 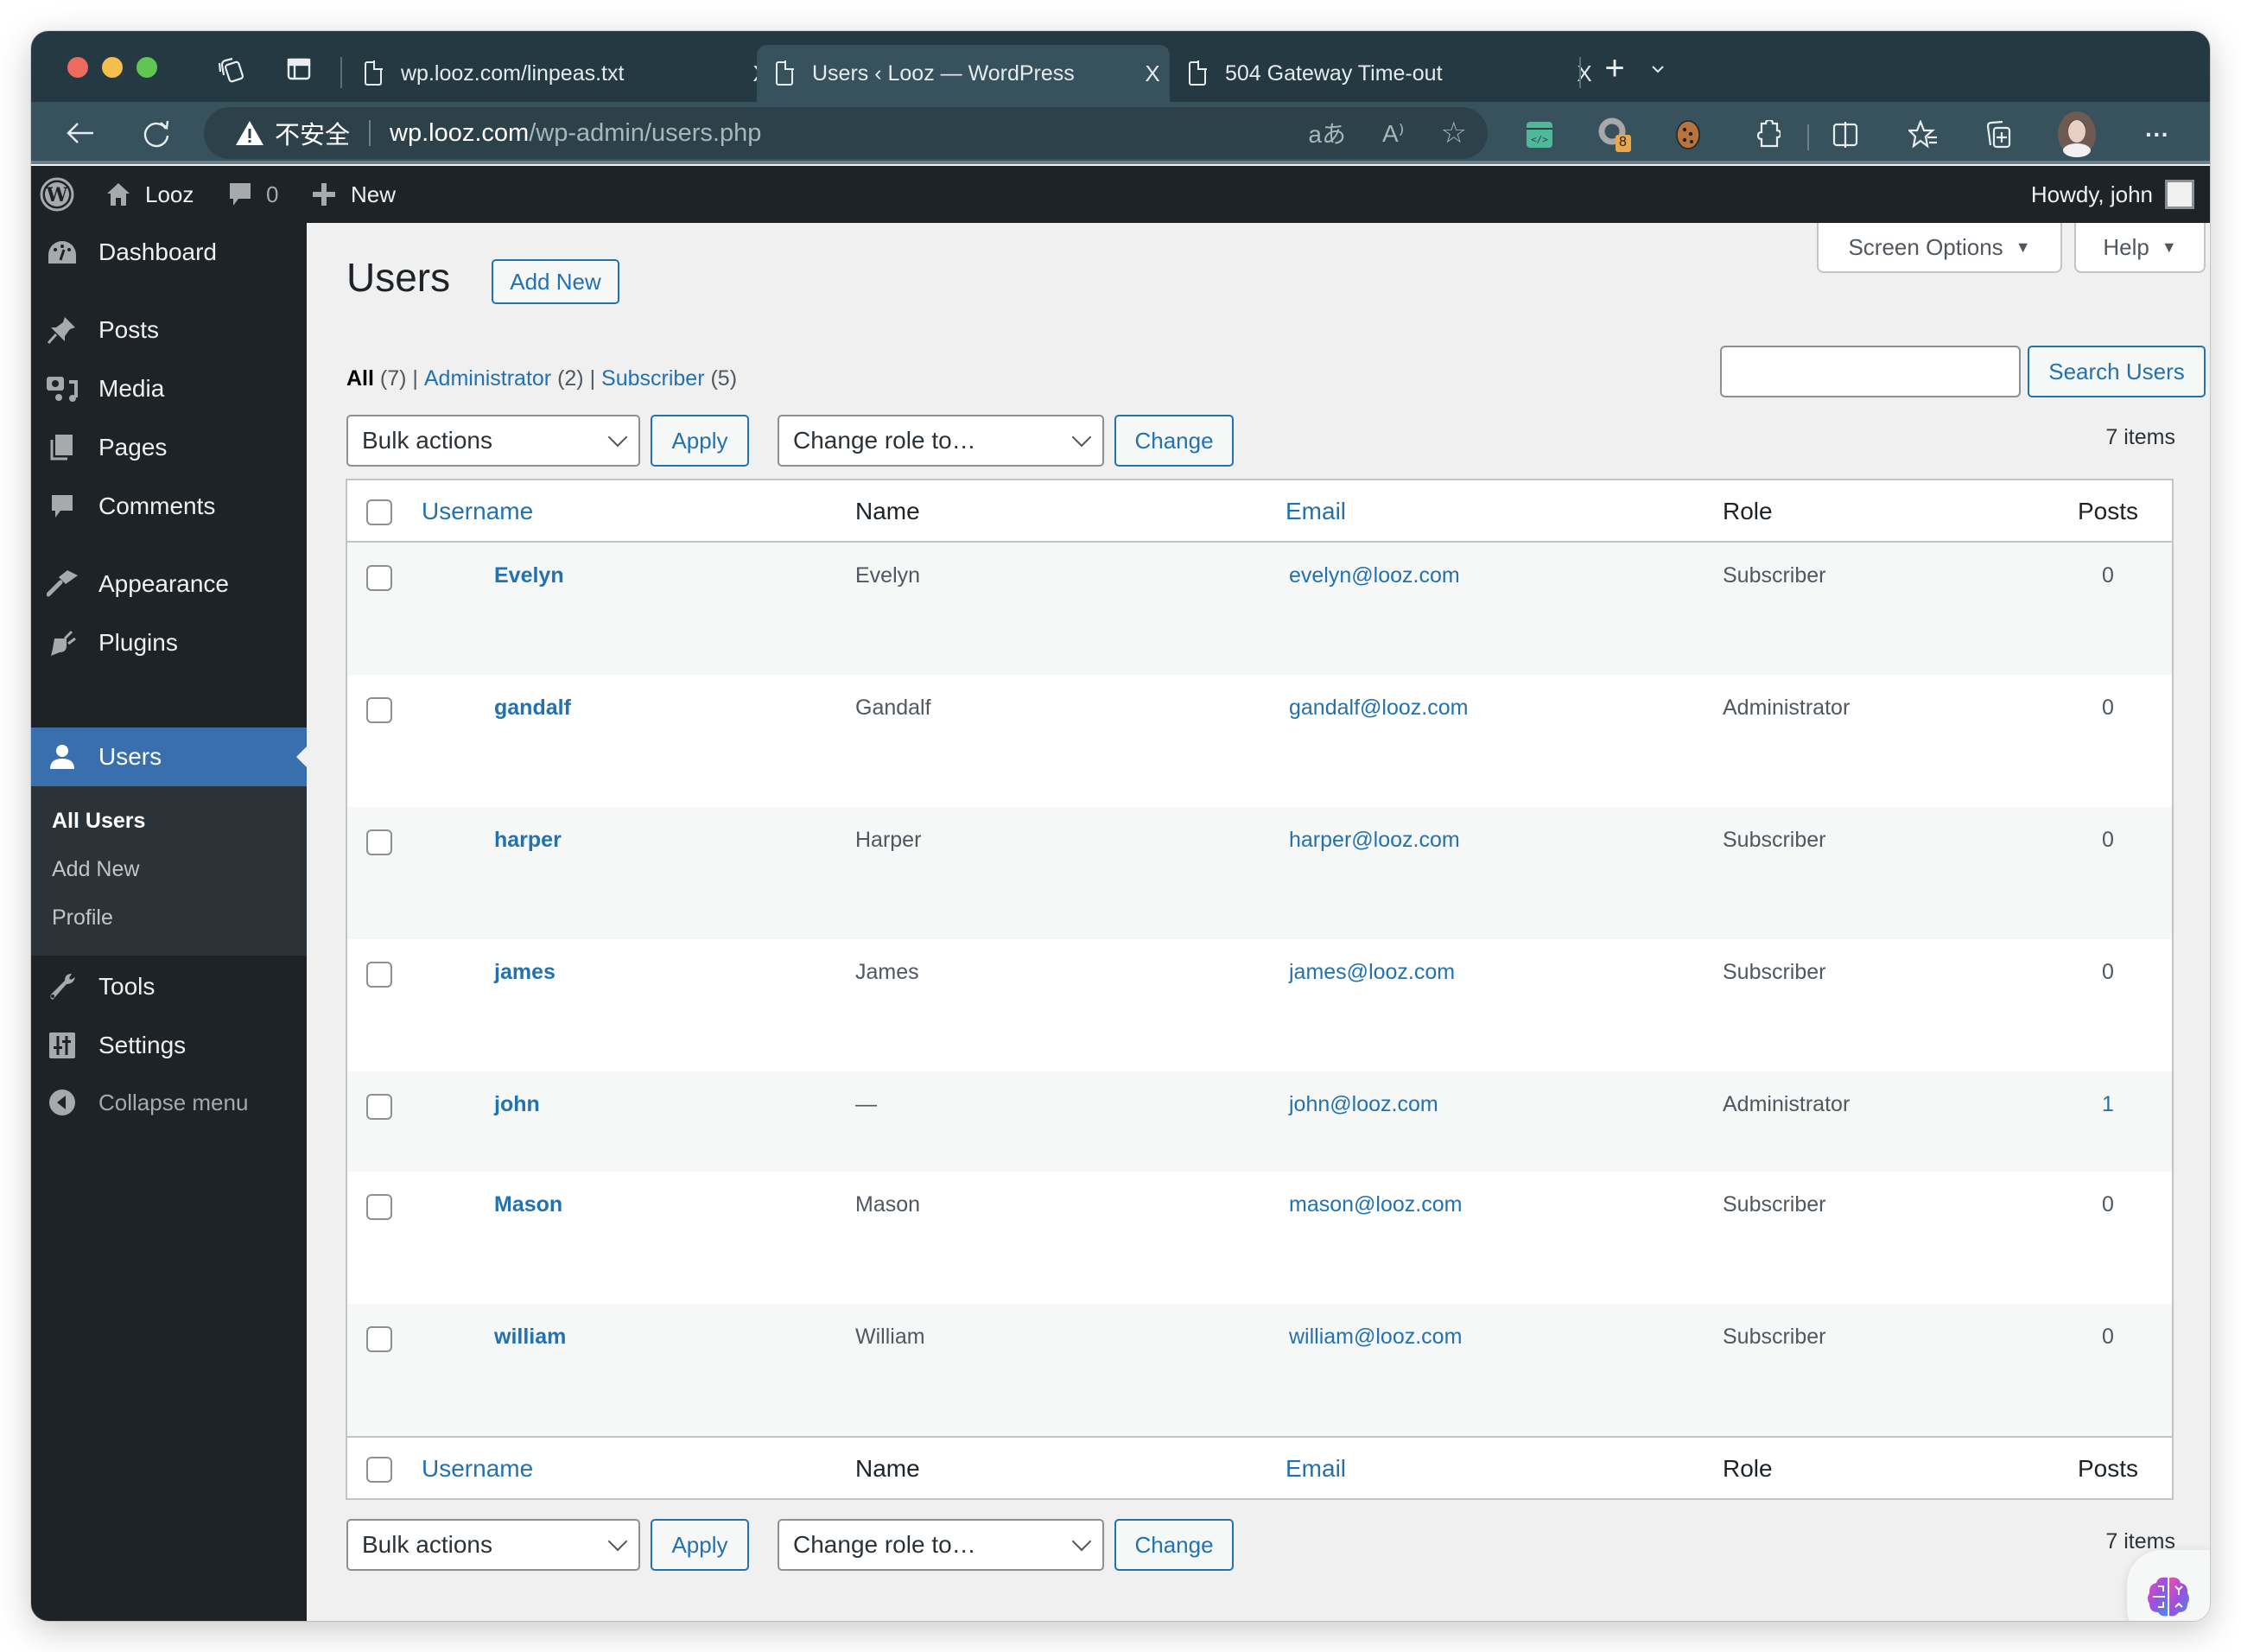 What do you see at coordinates (1616, 135) in the screenshot?
I see `extension-badge-icon: 8` at bounding box center [1616, 135].